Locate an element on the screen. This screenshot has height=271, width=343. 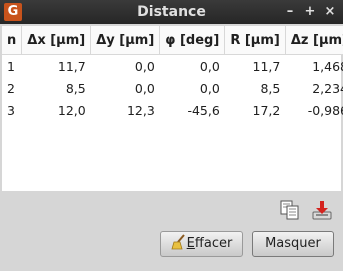
copy-icon is located at coordinates (289, 210).